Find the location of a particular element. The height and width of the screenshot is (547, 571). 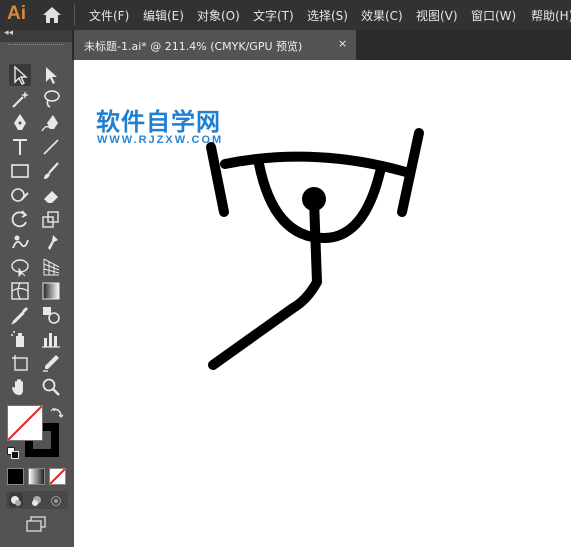

paintbrush-tool-icon is located at coordinates (51, 171).